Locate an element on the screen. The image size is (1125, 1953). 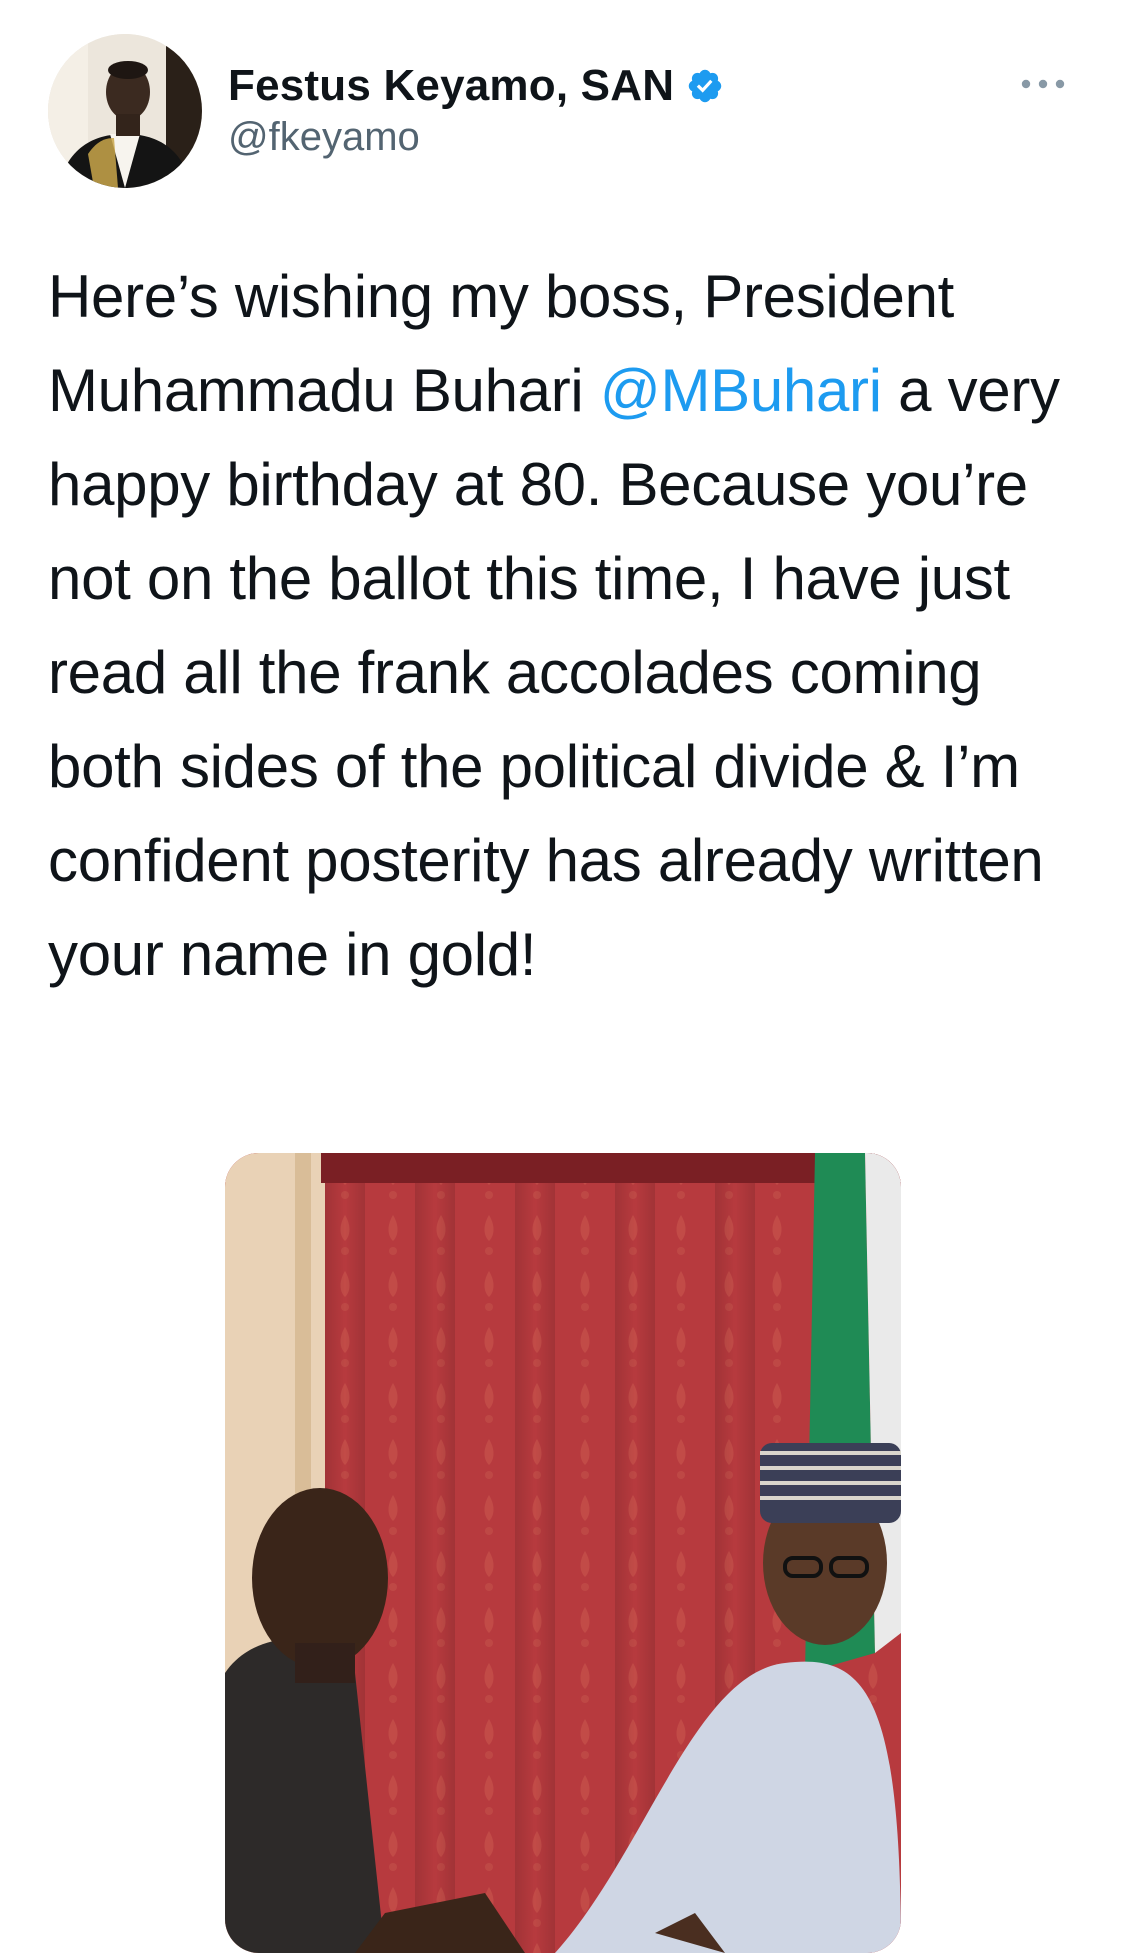
author-info: Festus Keyamo, SAN @fkeyamo is located at coordinates (476, 110).